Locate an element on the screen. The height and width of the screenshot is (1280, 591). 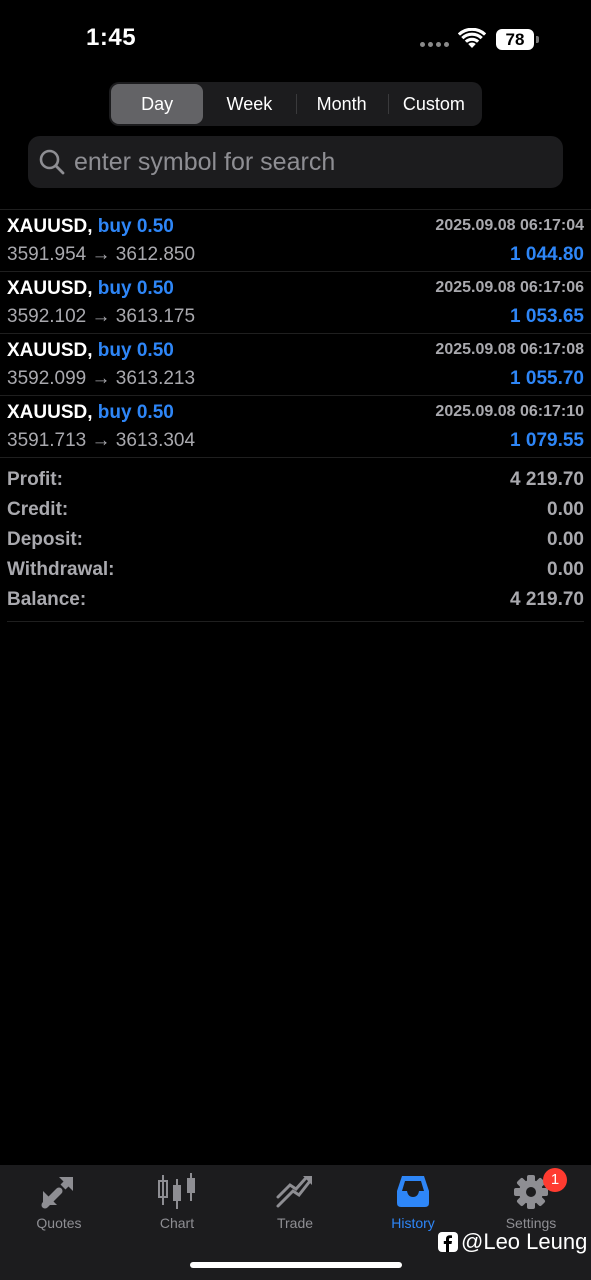
deal-profit: 1 053.65 is located at coordinates (547, 316).